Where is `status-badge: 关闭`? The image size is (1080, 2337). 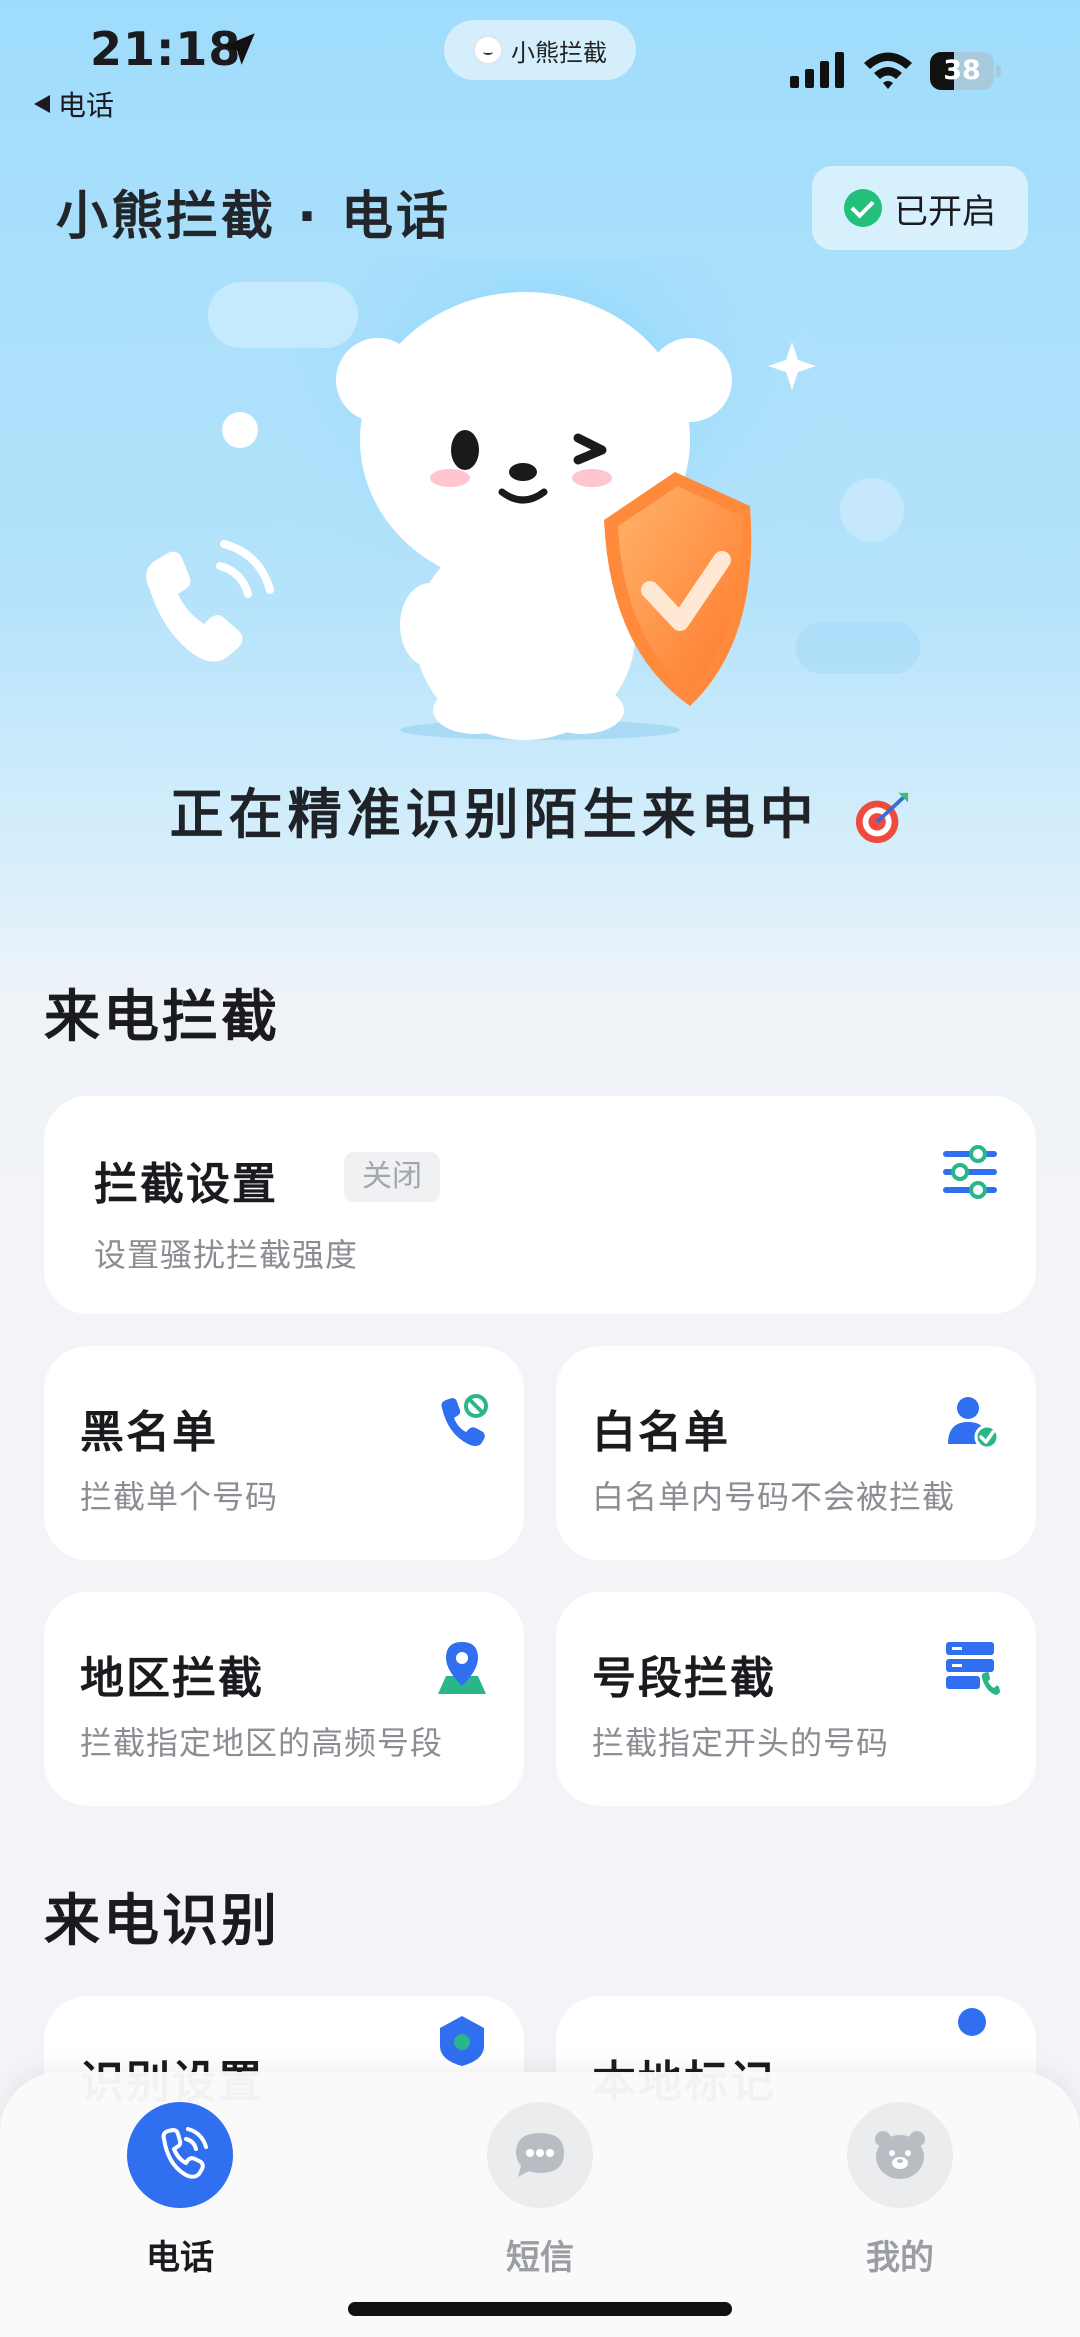
status-badge: 关闭 is located at coordinates (392, 1177).